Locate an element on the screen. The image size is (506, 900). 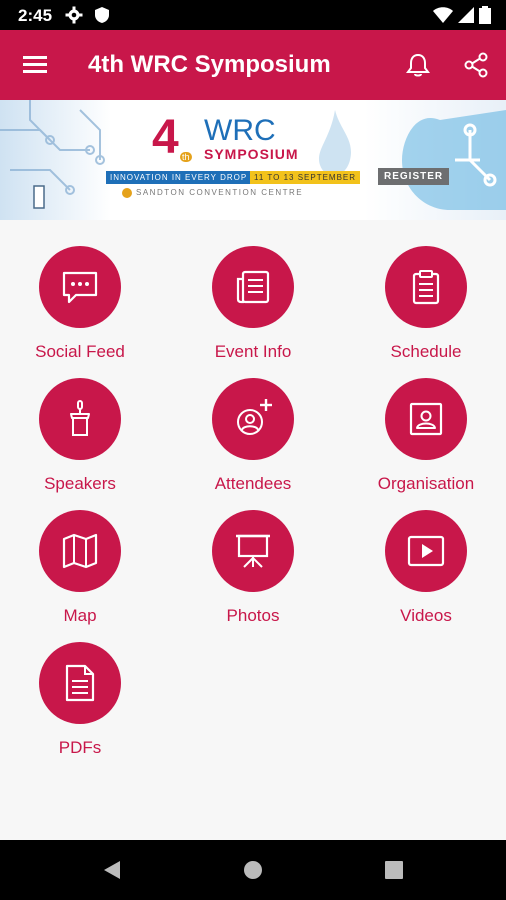
map-button is located at coordinates (80, 551).